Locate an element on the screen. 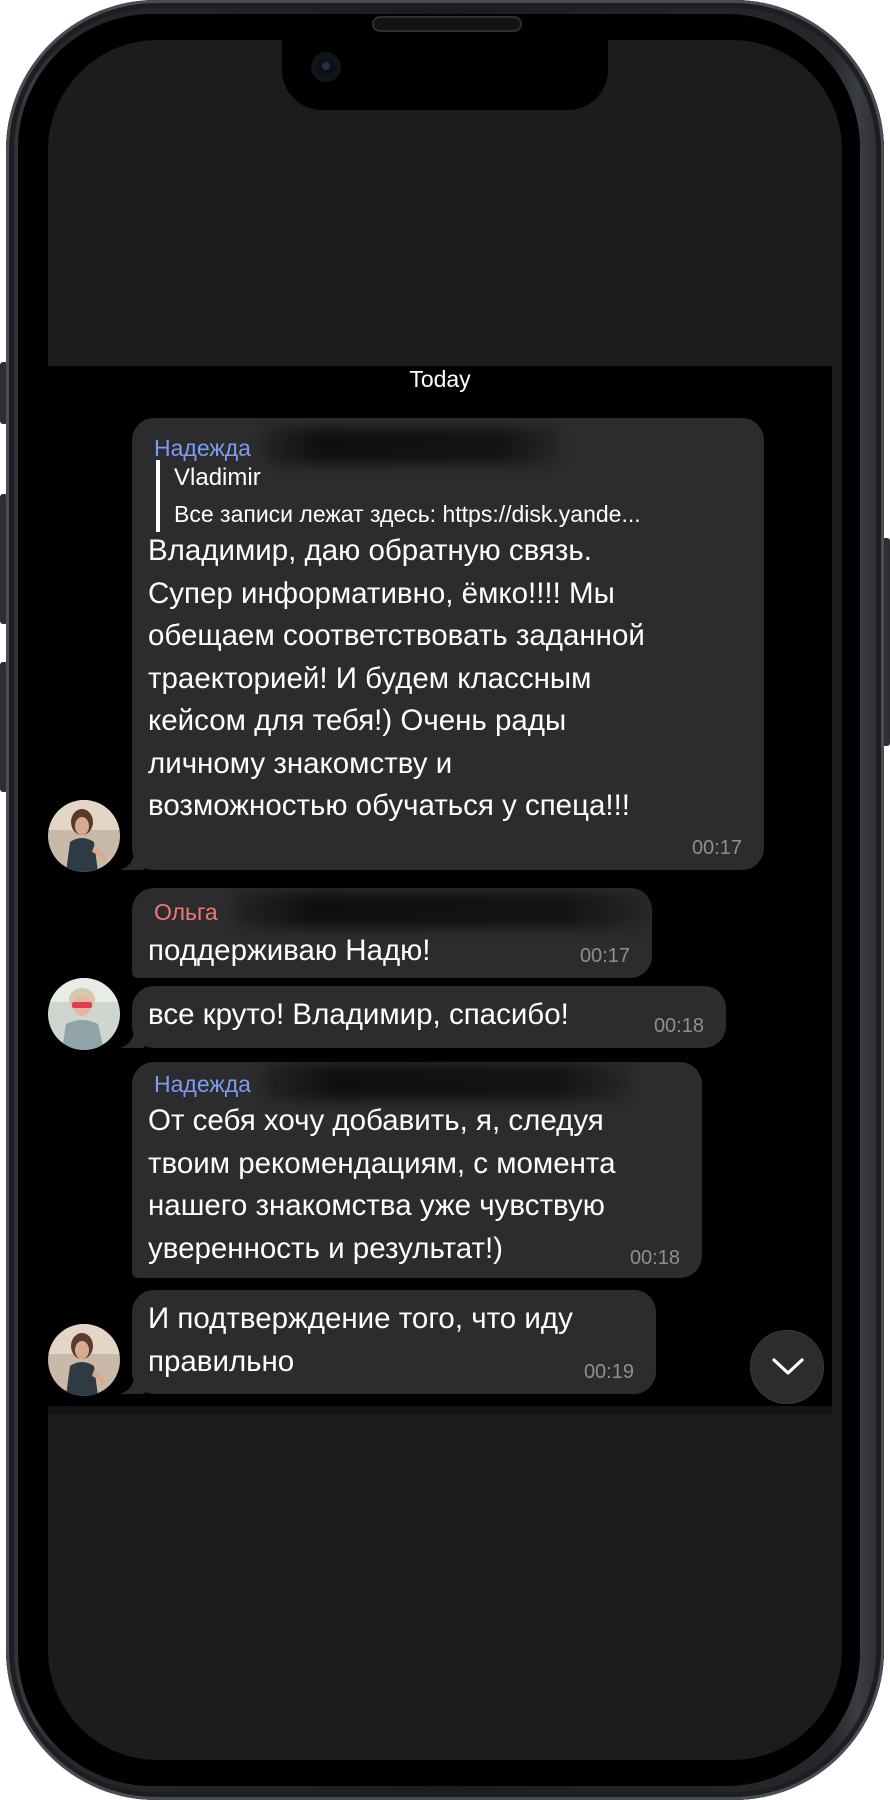 The image size is (890, 1800). message-text: поддерживаю Надю! is located at coordinates (289, 950).